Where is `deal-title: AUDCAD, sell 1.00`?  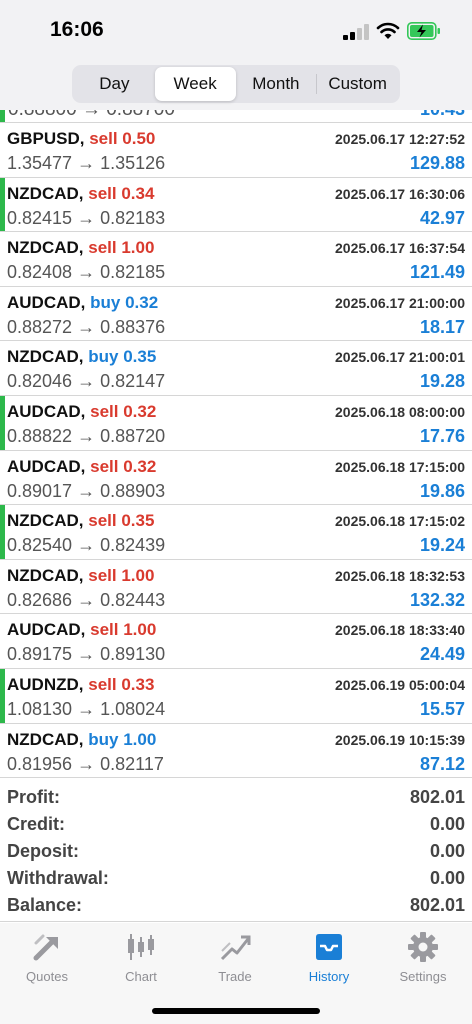 deal-title: AUDCAD, sell 1.00 is located at coordinates (81, 630).